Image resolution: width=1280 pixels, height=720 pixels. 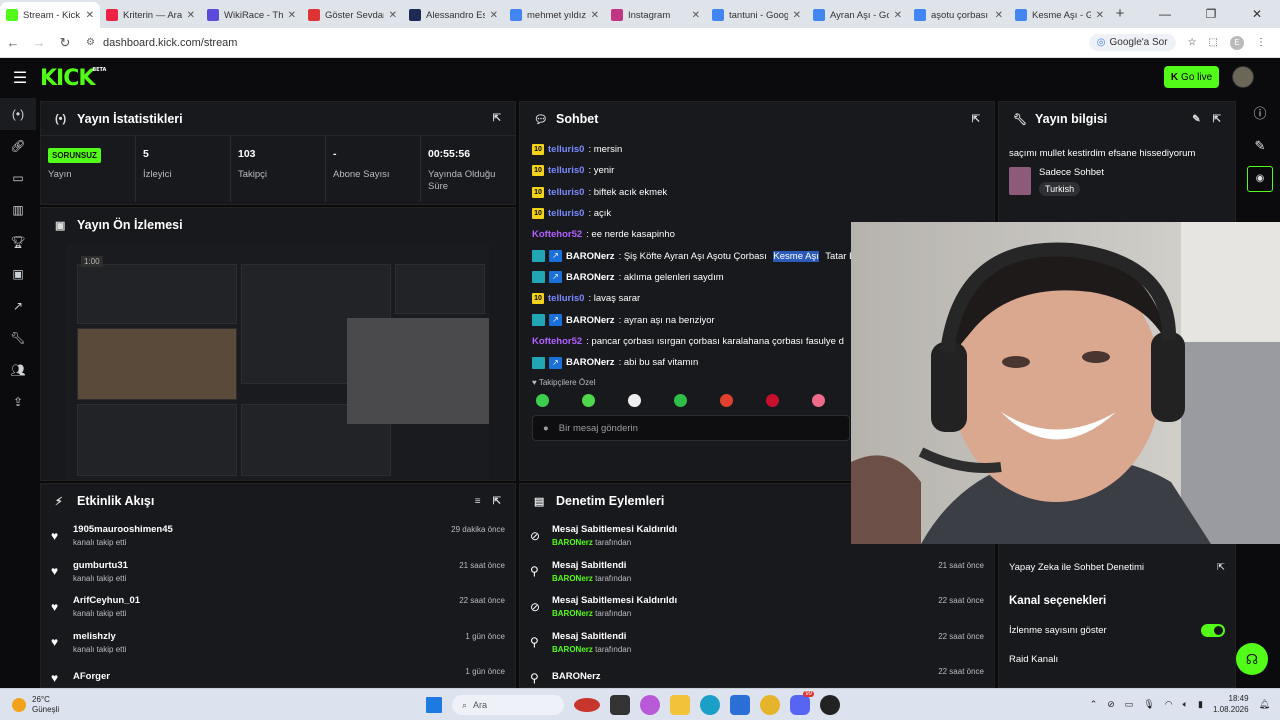 I want to click on windows-start-icon, so click(x=434, y=705).